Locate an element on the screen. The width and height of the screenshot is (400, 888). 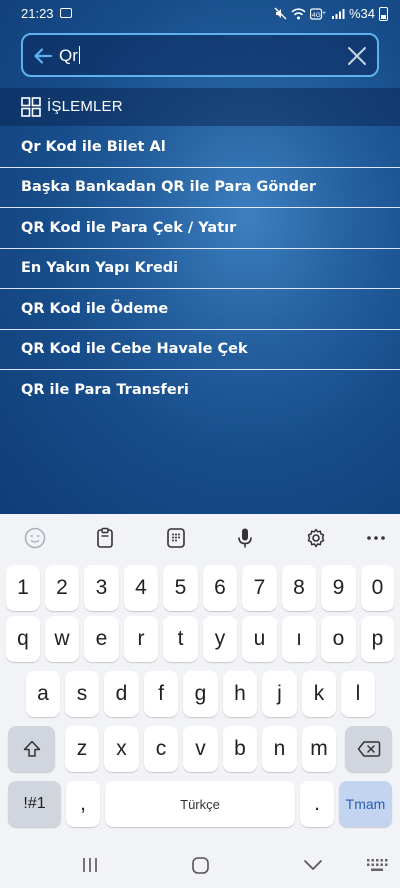
key-g: g is located at coordinates (200, 694).